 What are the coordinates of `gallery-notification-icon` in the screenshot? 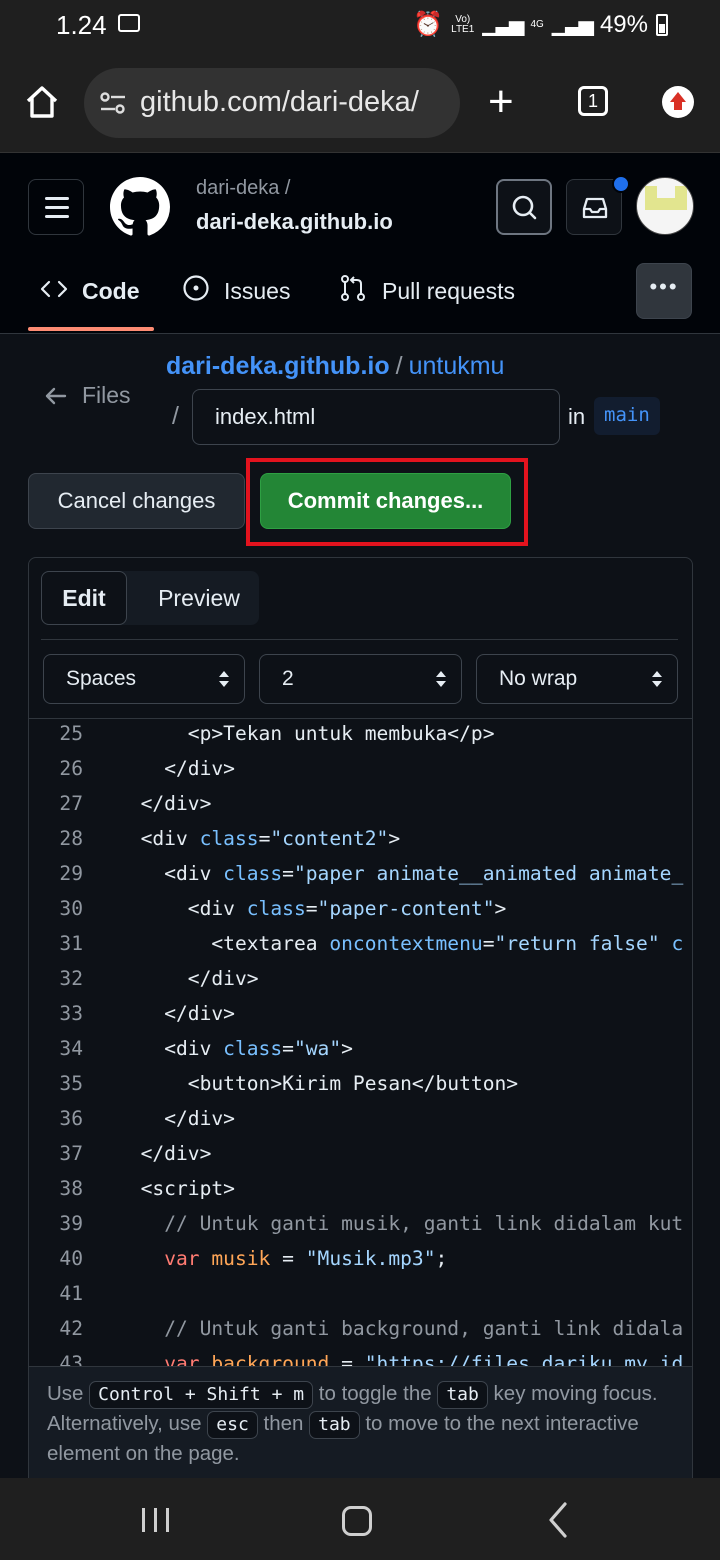 It's located at (129, 23).